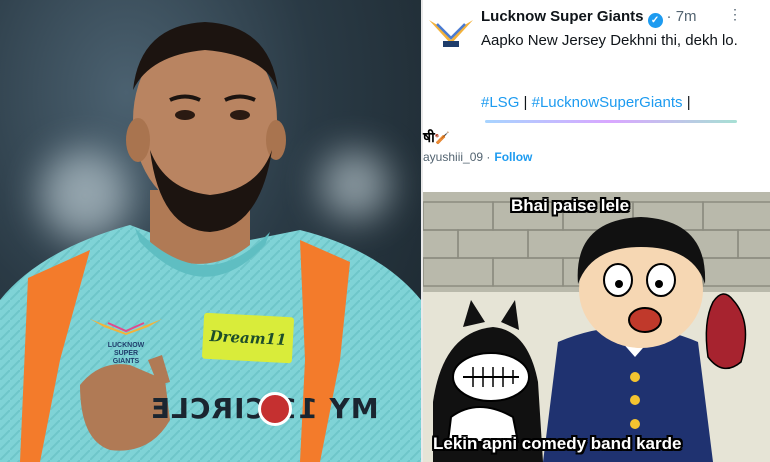 The image size is (770, 462). I want to click on user-handle-row: ayushiii_09 · Follow, so click(477, 157).